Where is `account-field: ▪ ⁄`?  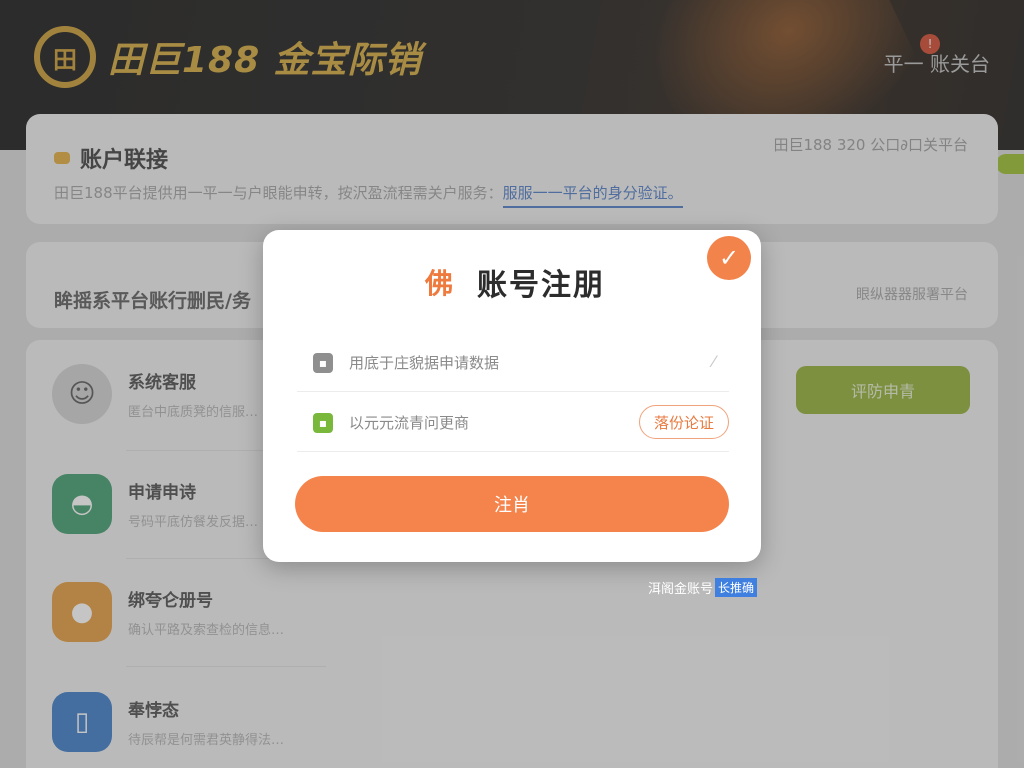 account-field: ▪ ⁄ is located at coordinates (513, 363).